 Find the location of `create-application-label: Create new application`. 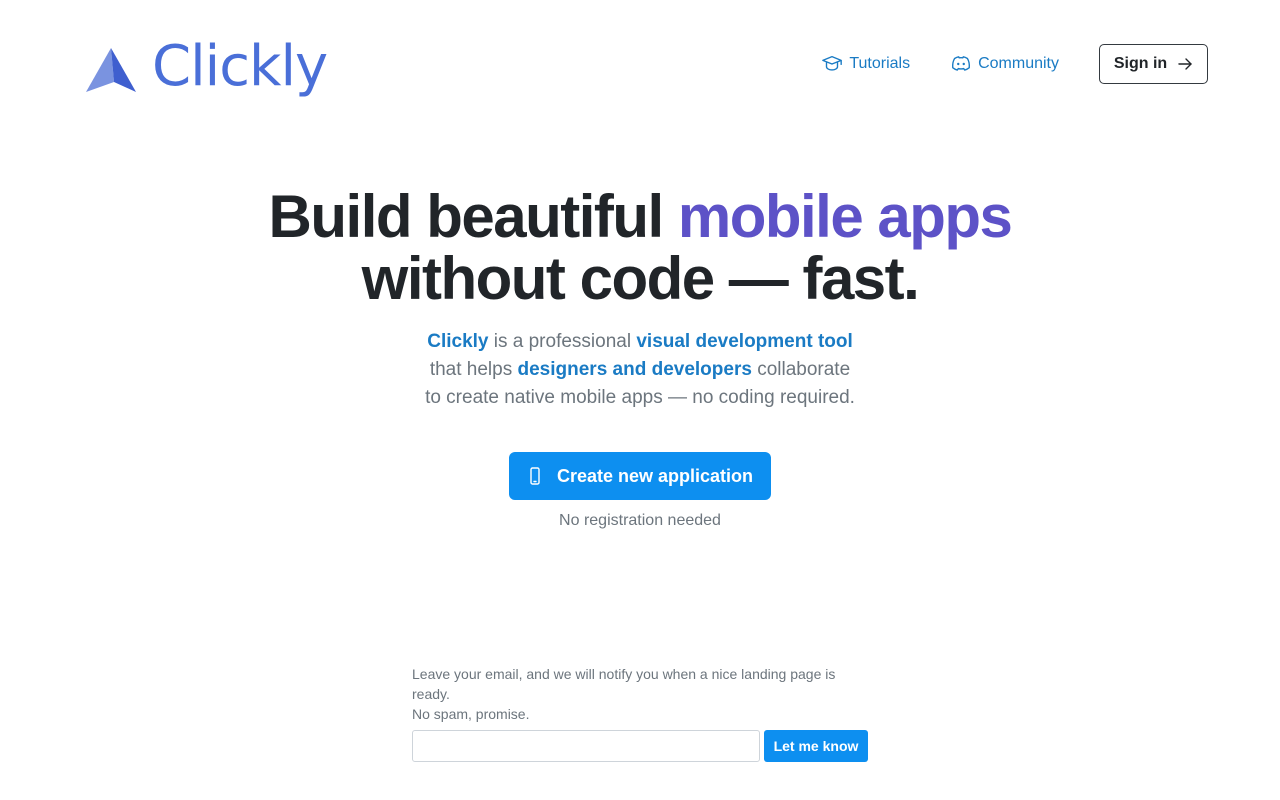

create-application-label: Create new application is located at coordinates (655, 475).